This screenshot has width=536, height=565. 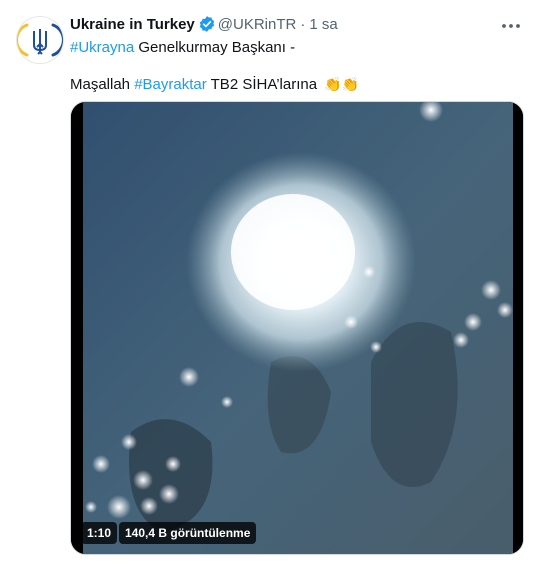 What do you see at coordinates (102, 84) in the screenshot?
I see `tweet-text-segment: Maşallah` at bounding box center [102, 84].